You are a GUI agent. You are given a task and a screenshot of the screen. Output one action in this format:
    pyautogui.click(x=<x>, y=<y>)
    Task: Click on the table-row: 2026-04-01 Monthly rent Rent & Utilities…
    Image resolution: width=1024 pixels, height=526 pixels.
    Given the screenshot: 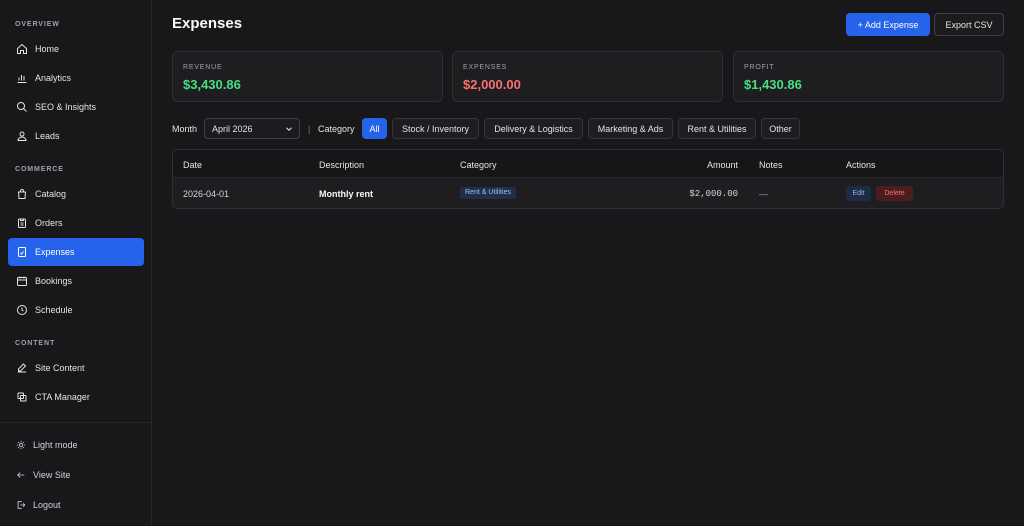 What is the action you would take?
    pyautogui.click(x=588, y=193)
    